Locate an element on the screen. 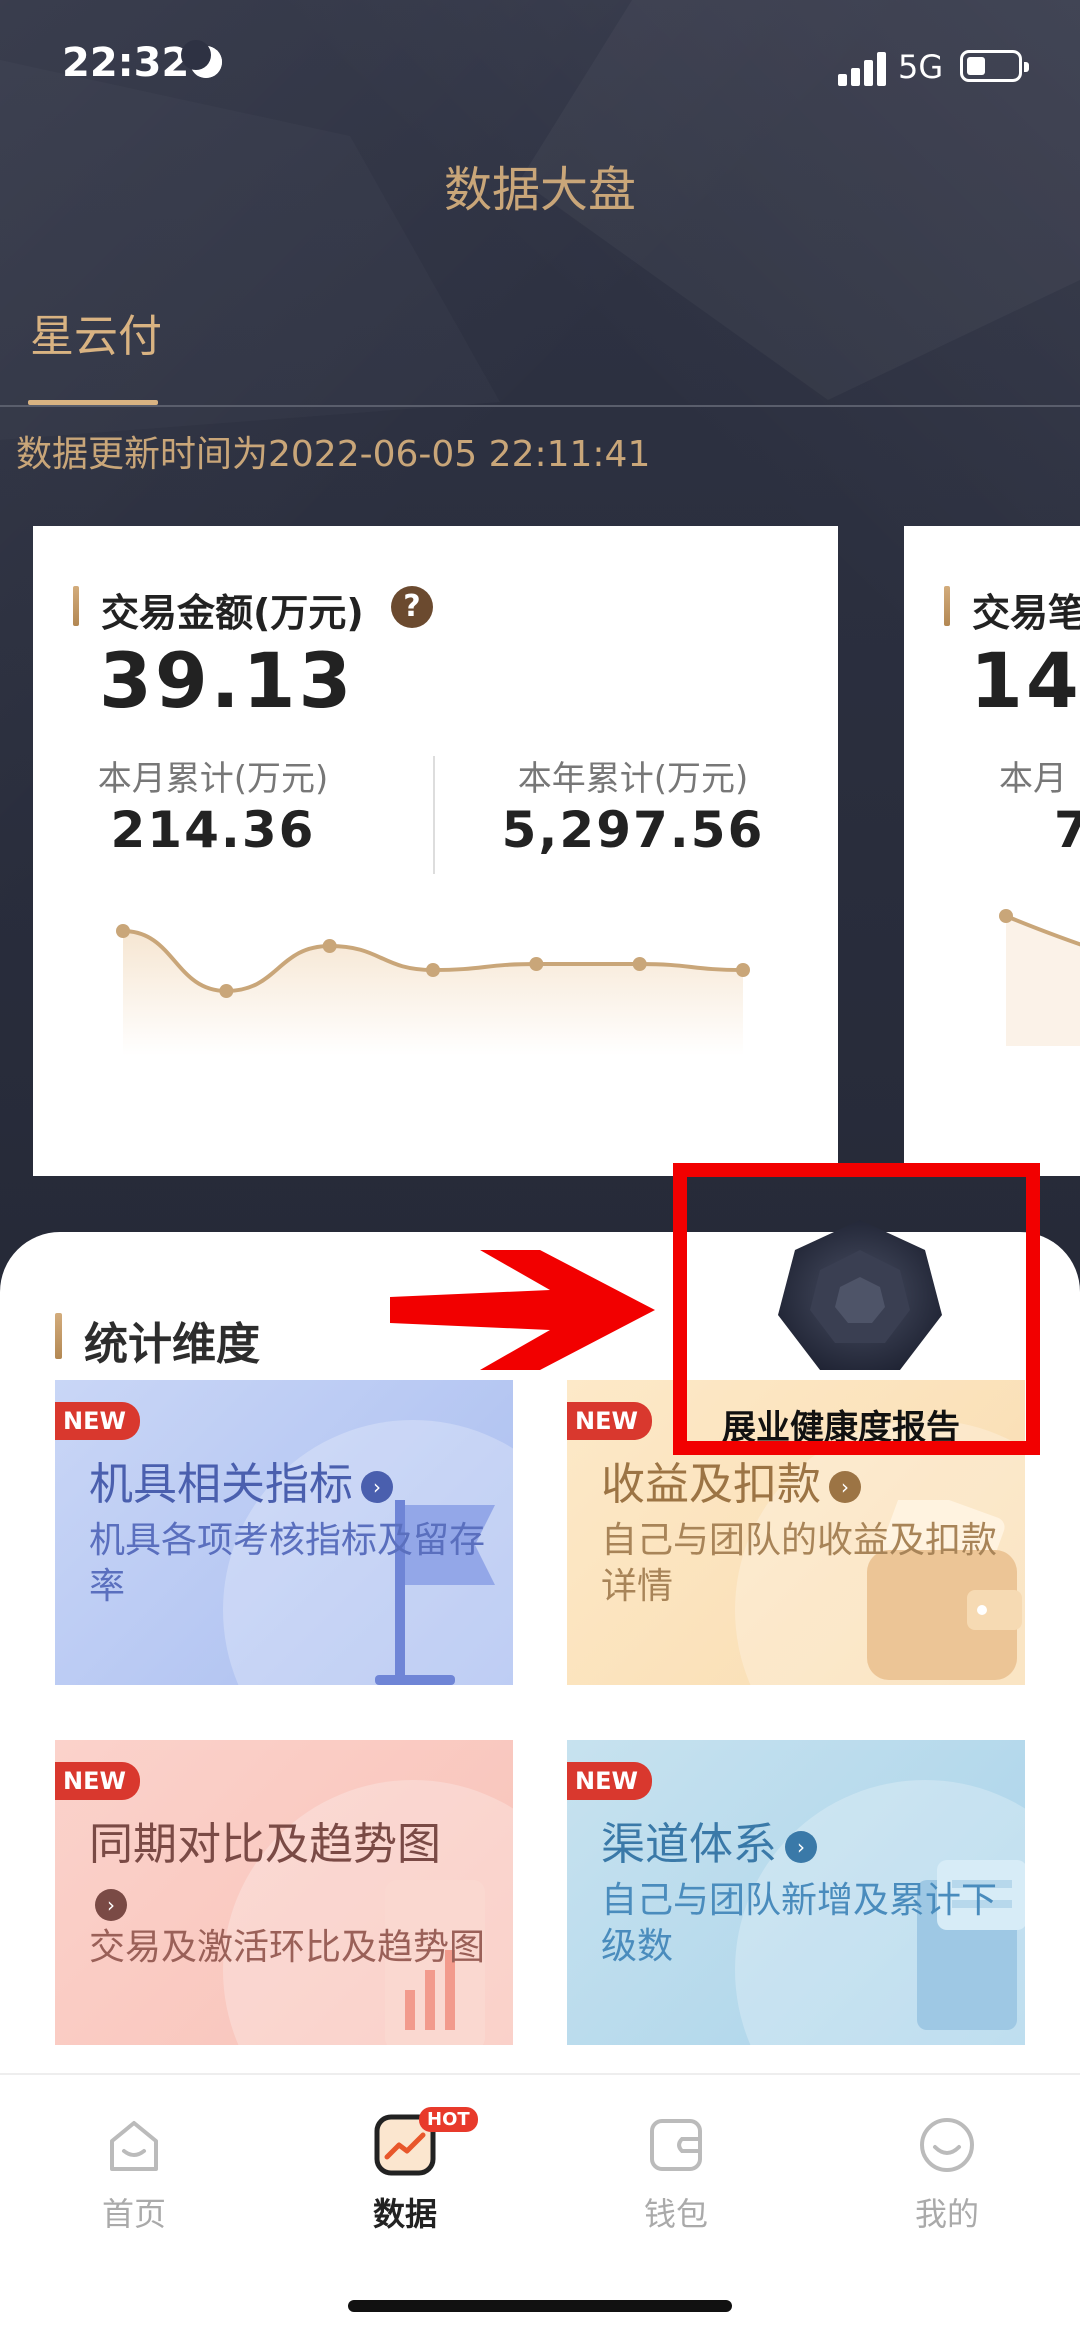 This screenshot has height=2337, width=1080. year-value: 5,297.56 is located at coordinates (633, 830).